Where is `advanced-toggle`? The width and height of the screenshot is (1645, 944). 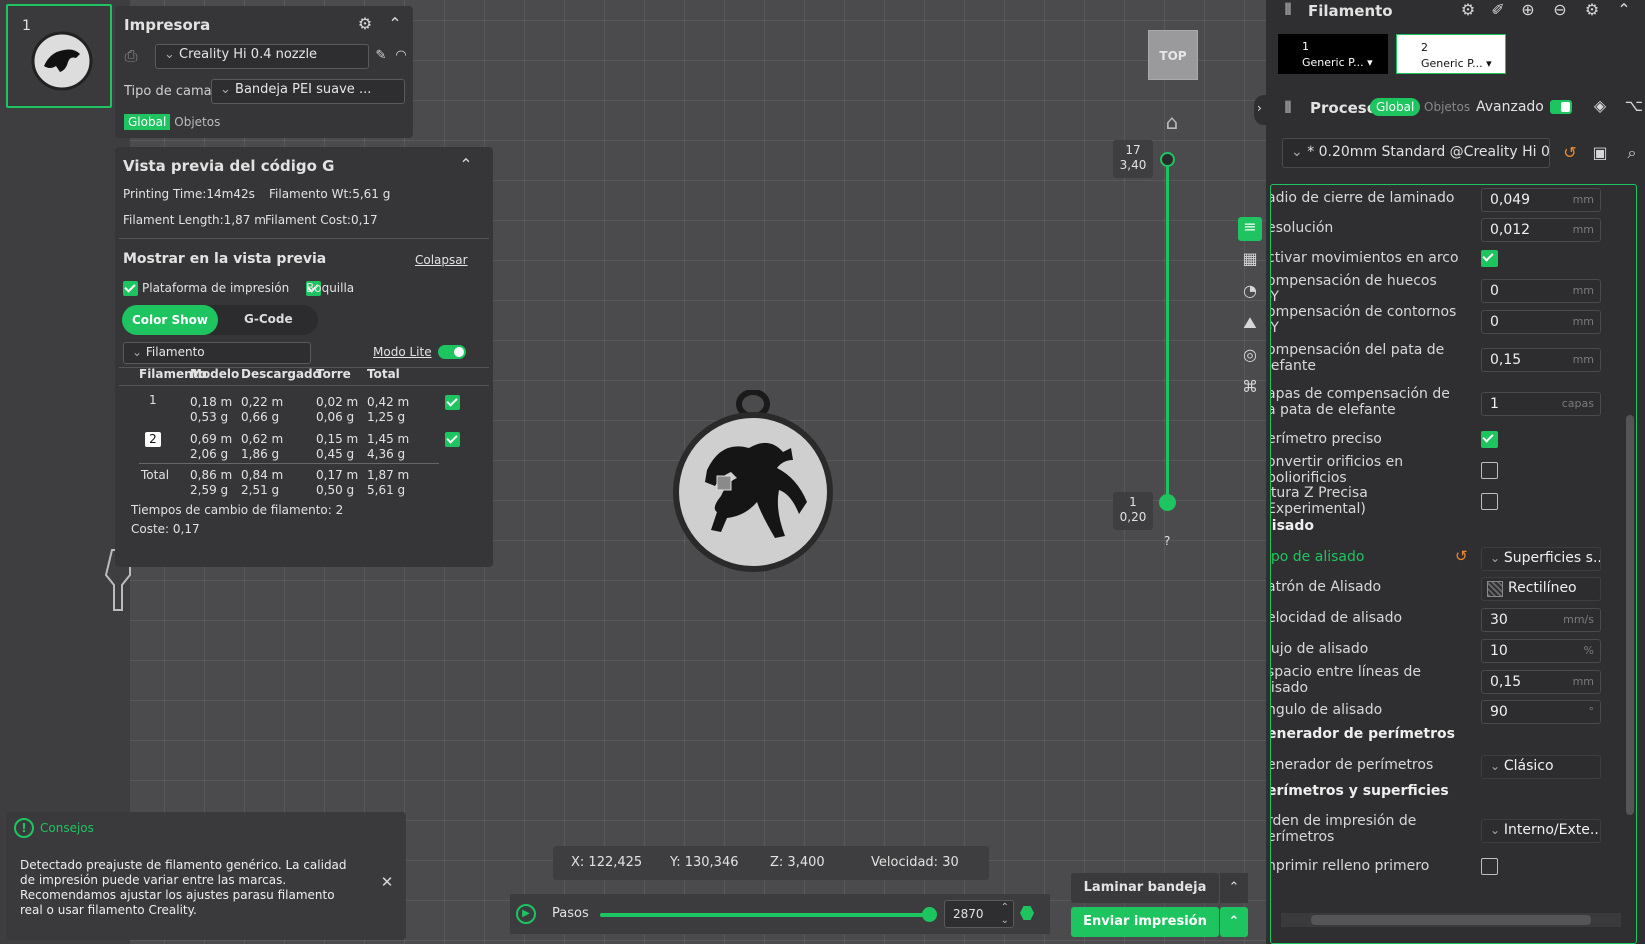 advanced-toggle is located at coordinates (1561, 107).